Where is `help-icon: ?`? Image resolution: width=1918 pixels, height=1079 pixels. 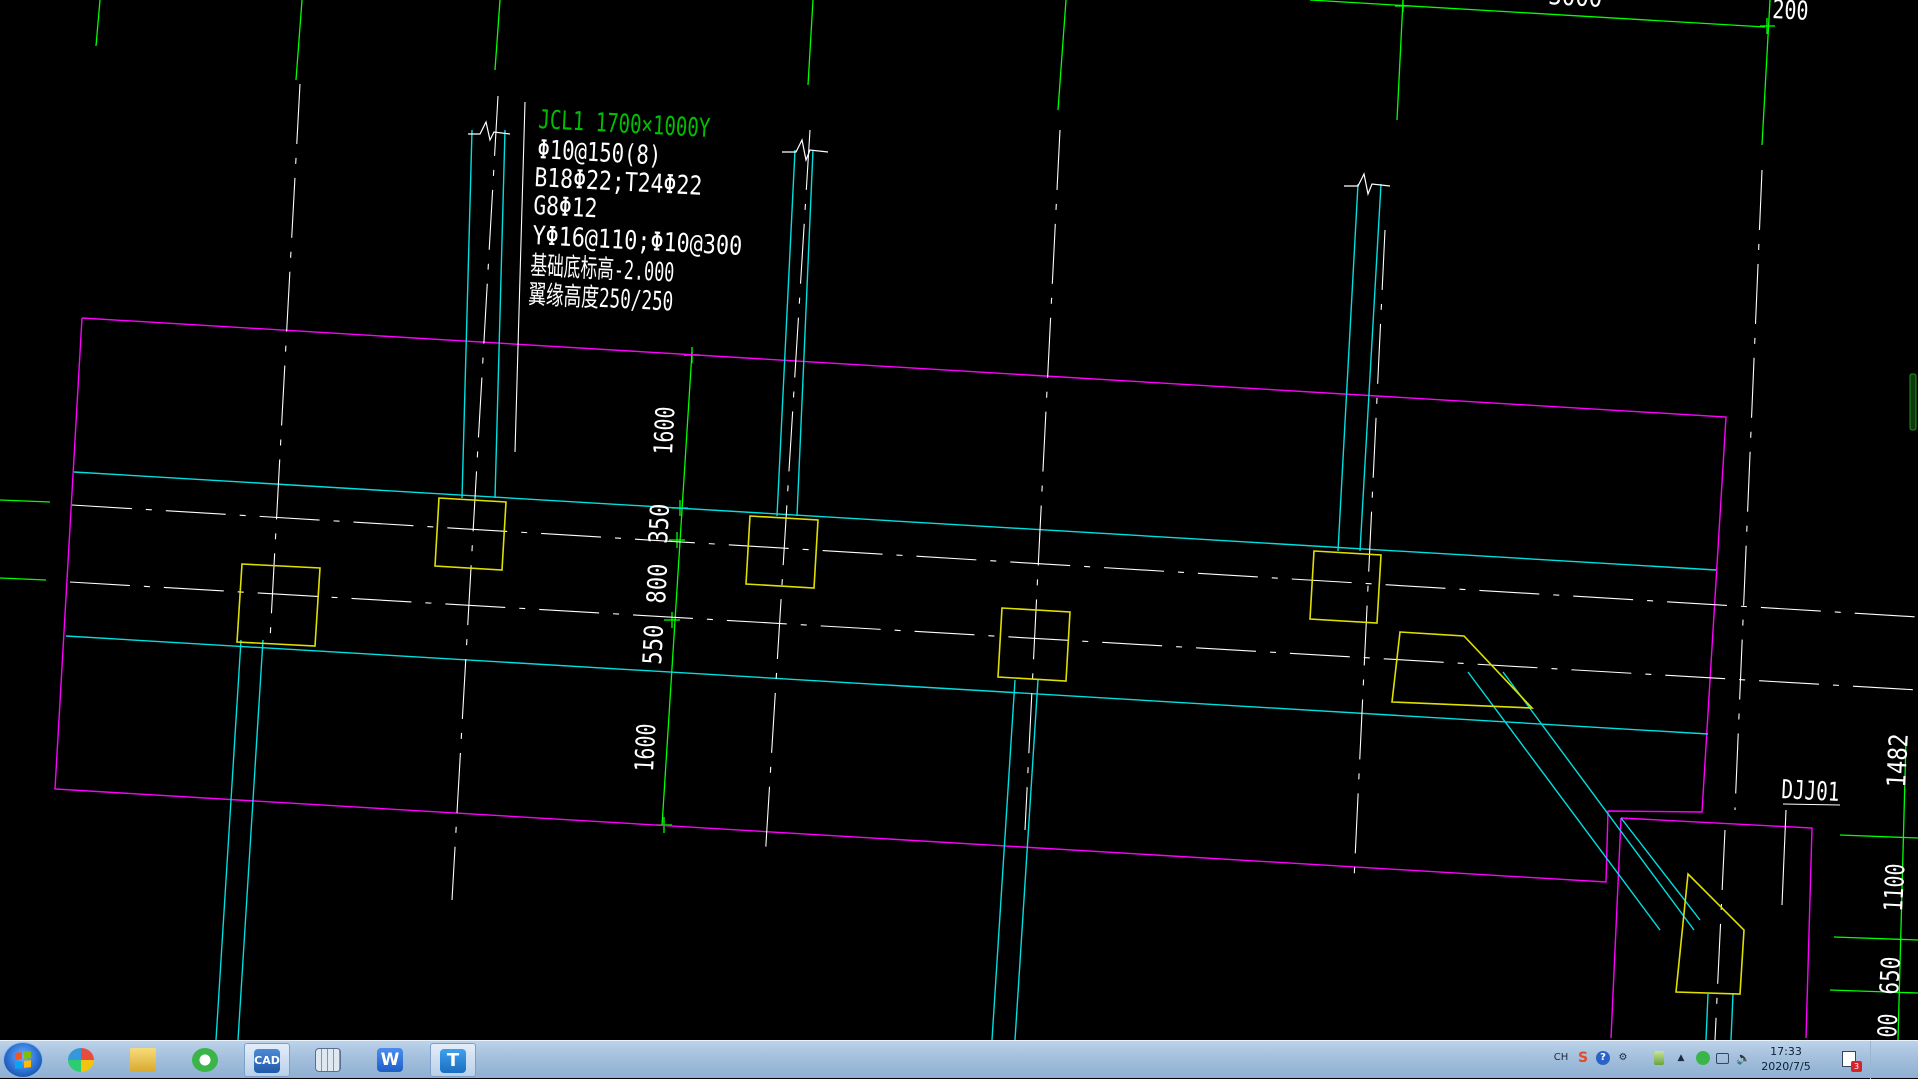
help-icon: ? is located at coordinates (1603, 1058).